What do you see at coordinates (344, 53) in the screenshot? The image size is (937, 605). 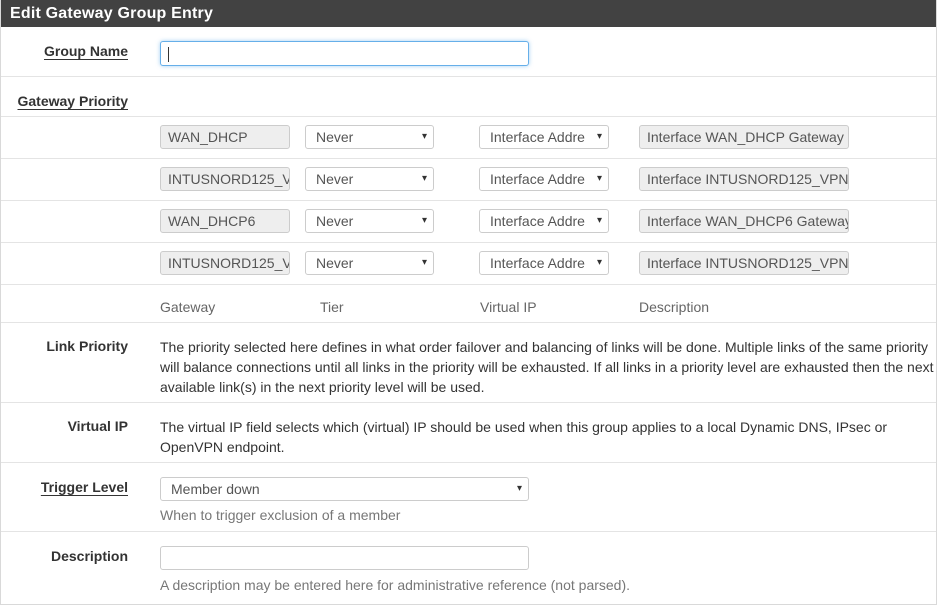 I see `group-name-input` at bounding box center [344, 53].